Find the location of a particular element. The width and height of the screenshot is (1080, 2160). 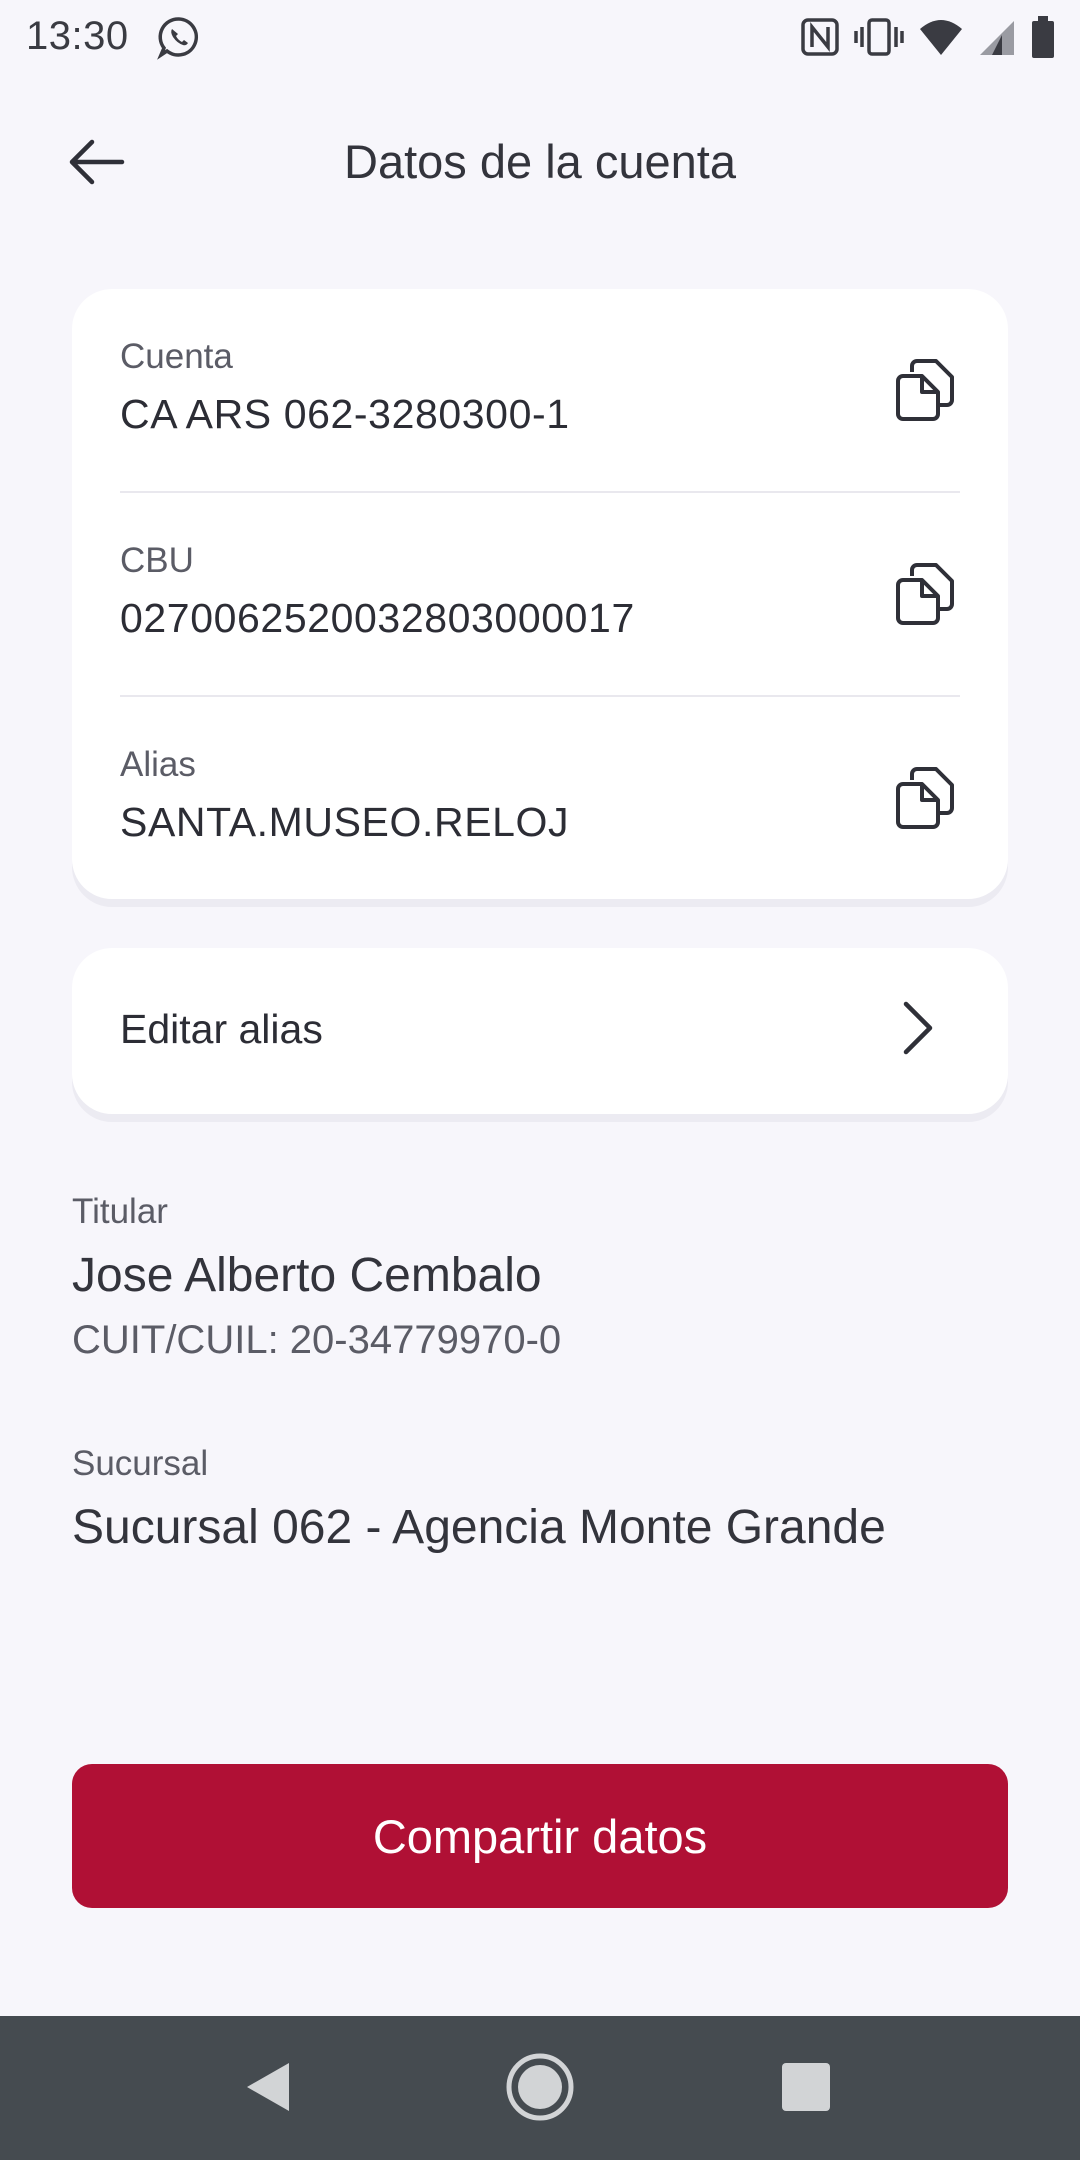

account-label: Cuenta is located at coordinates (176, 356).